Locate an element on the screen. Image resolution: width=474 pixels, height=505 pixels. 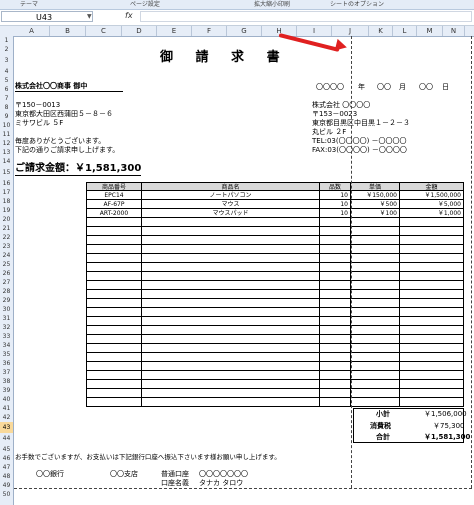
item-name: マウスパッド is located at coordinates (231, 213).